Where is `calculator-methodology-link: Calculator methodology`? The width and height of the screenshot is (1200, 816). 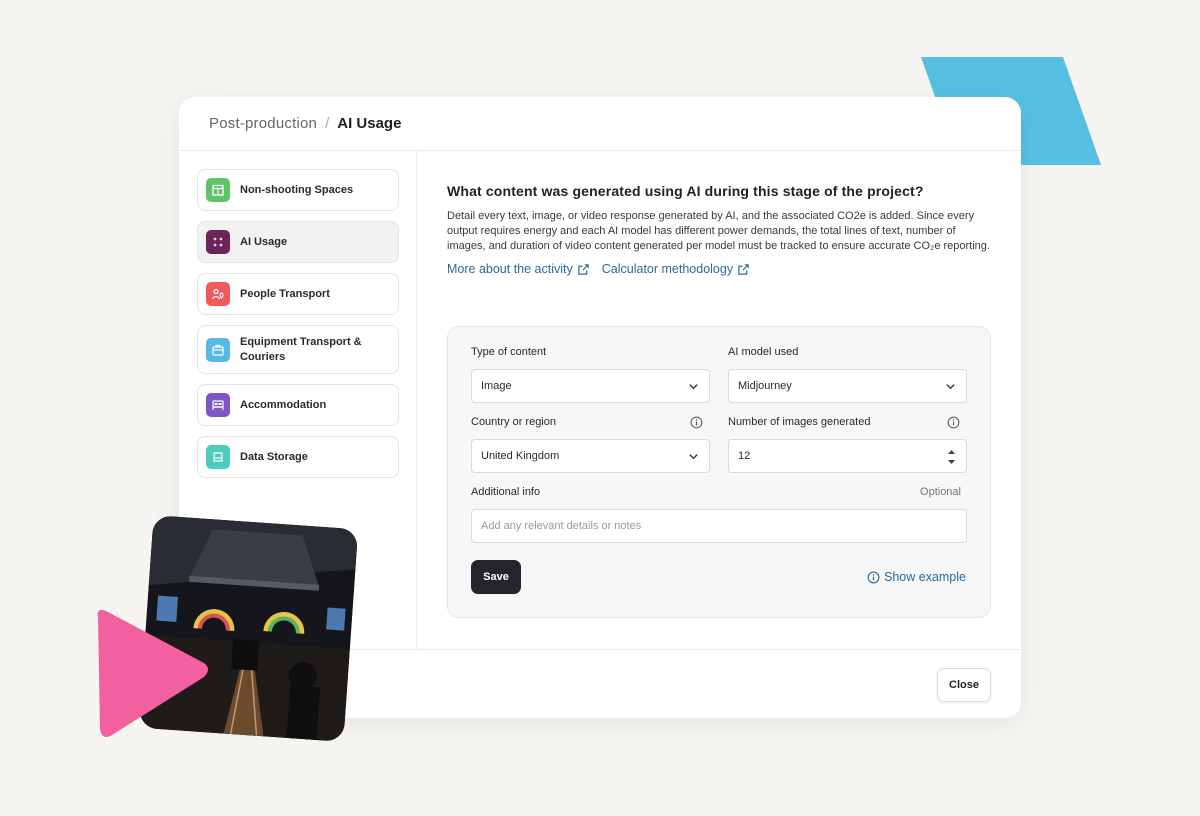
calculator-methodology-link: Calculator methodology is located at coordinates (676, 269).